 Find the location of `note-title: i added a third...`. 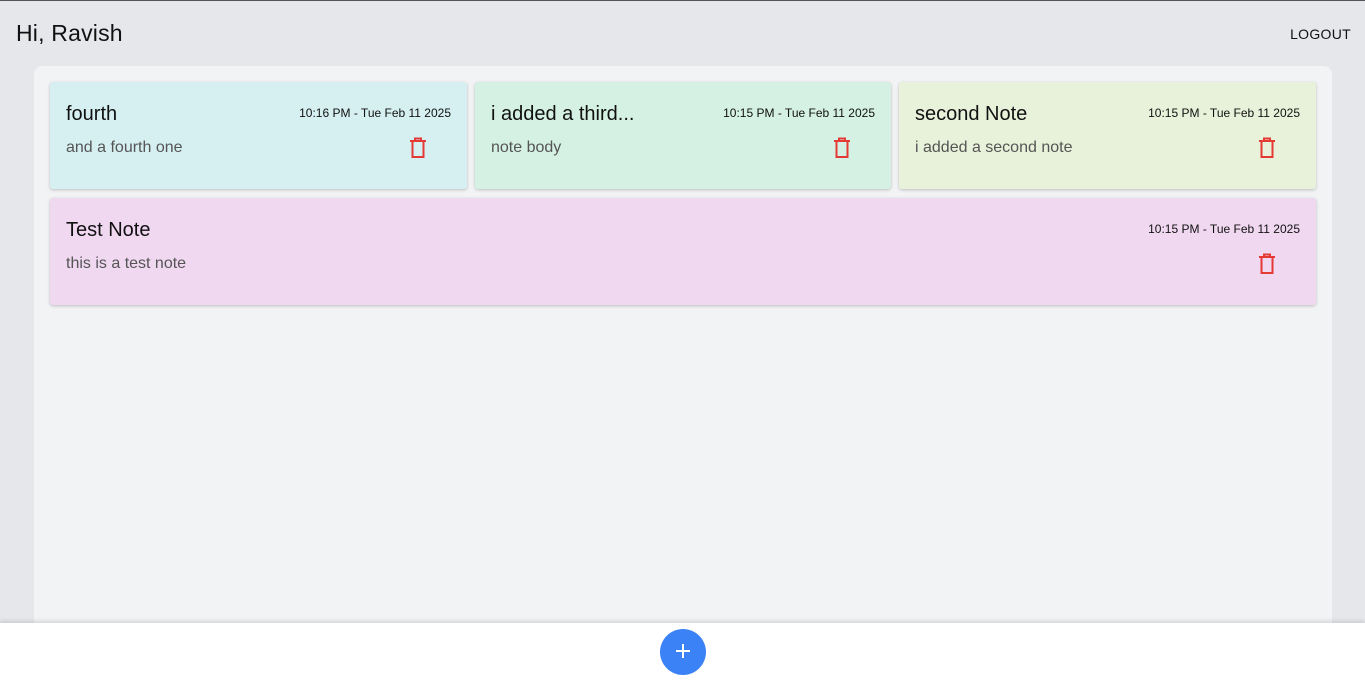

note-title: i added a third... is located at coordinates (563, 114).